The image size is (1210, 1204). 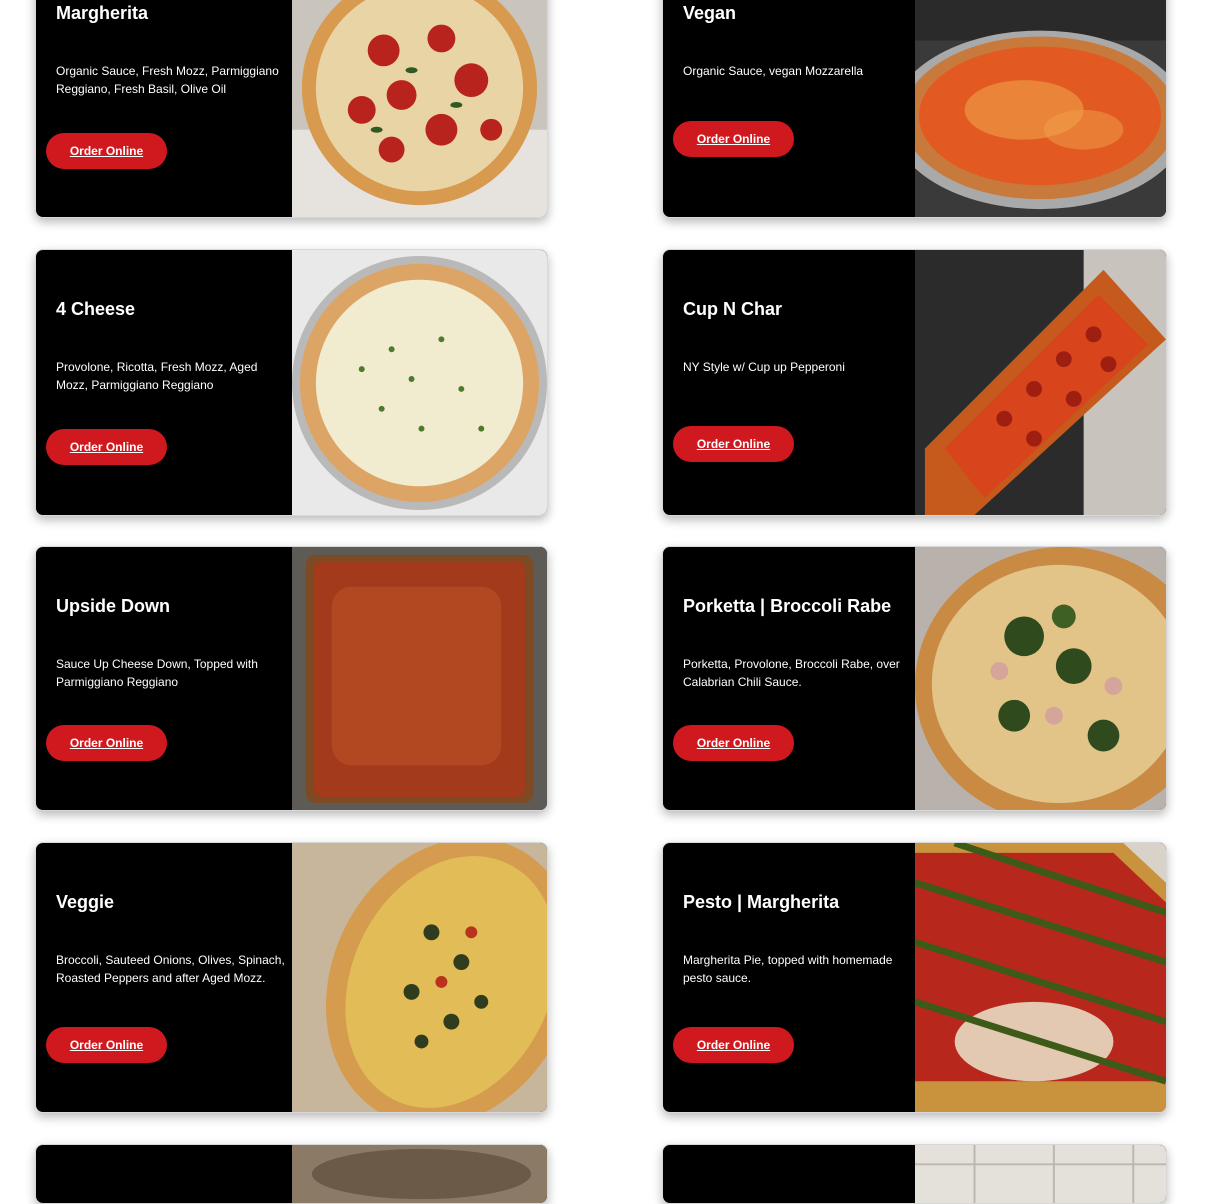 What do you see at coordinates (419, 108) in the screenshot?
I see `pizza-photo-margherita` at bounding box center [419, 108].